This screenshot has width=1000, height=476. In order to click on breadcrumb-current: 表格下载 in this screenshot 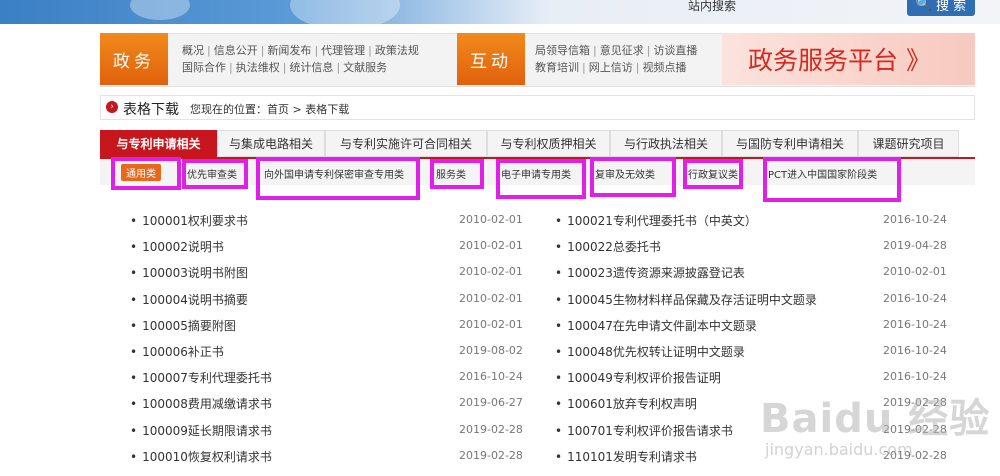, I will do `click(327, 109)`.